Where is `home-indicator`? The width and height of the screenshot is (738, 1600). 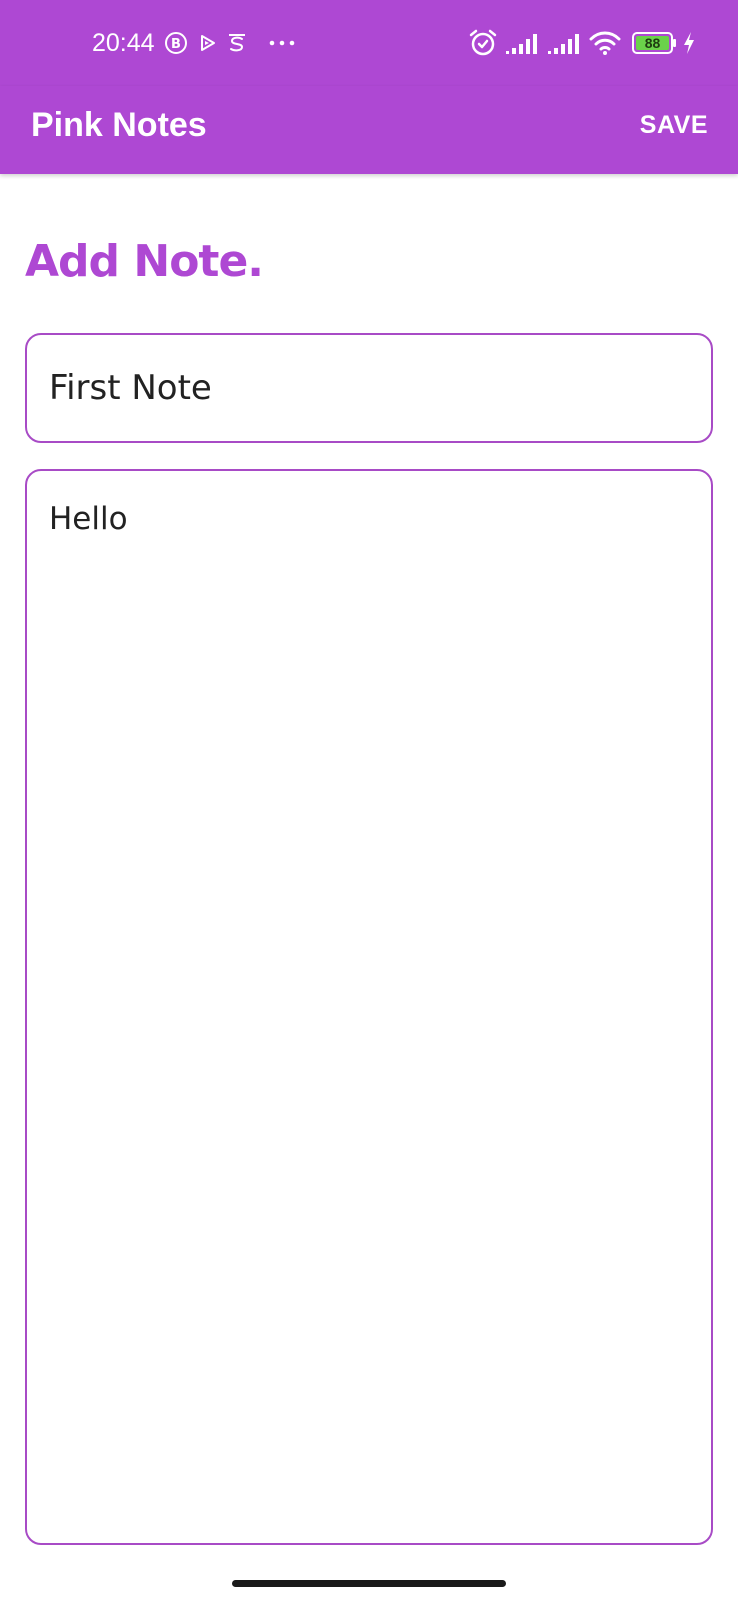
home-indicator is located at coordinates (369, 1583).